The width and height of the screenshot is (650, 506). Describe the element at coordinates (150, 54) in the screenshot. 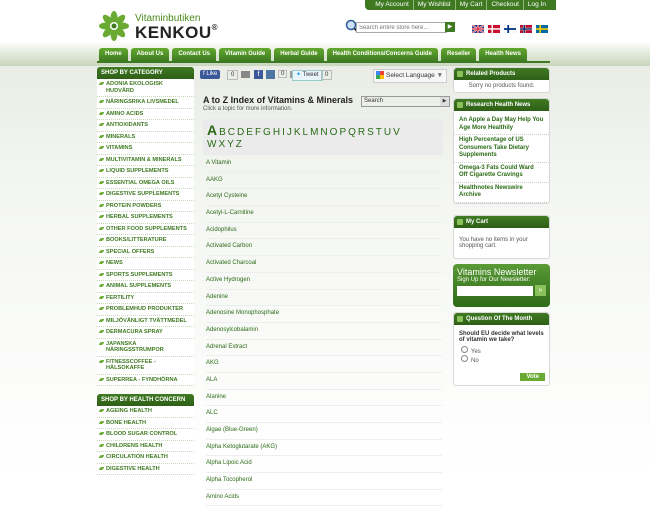

I see `nav-about-us: About Us` at that location.